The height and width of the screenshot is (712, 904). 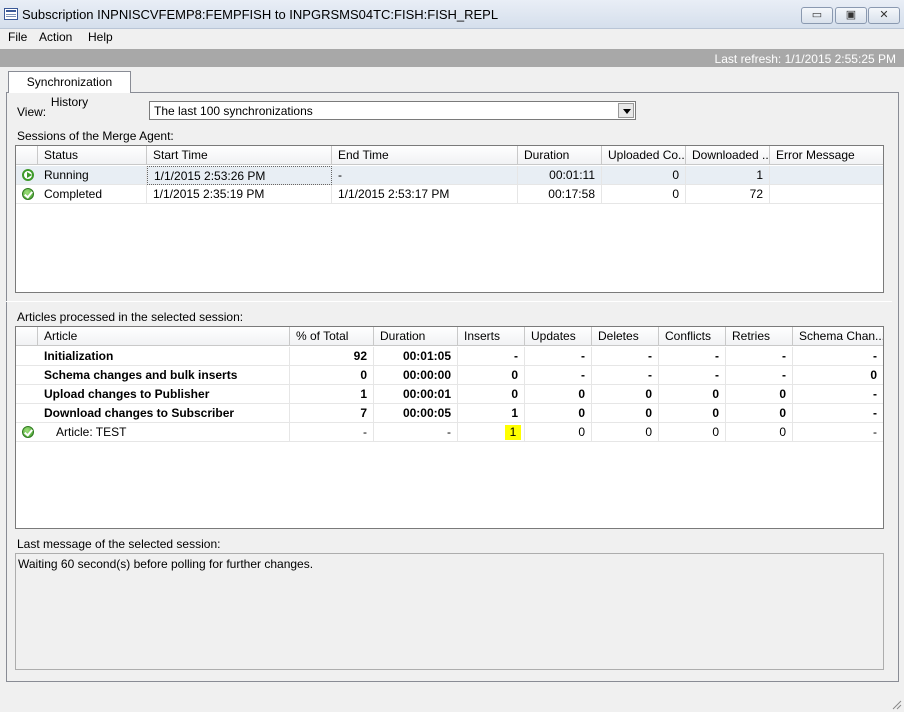 I want to click on article-schema: 0, so click(x=873, y=375).